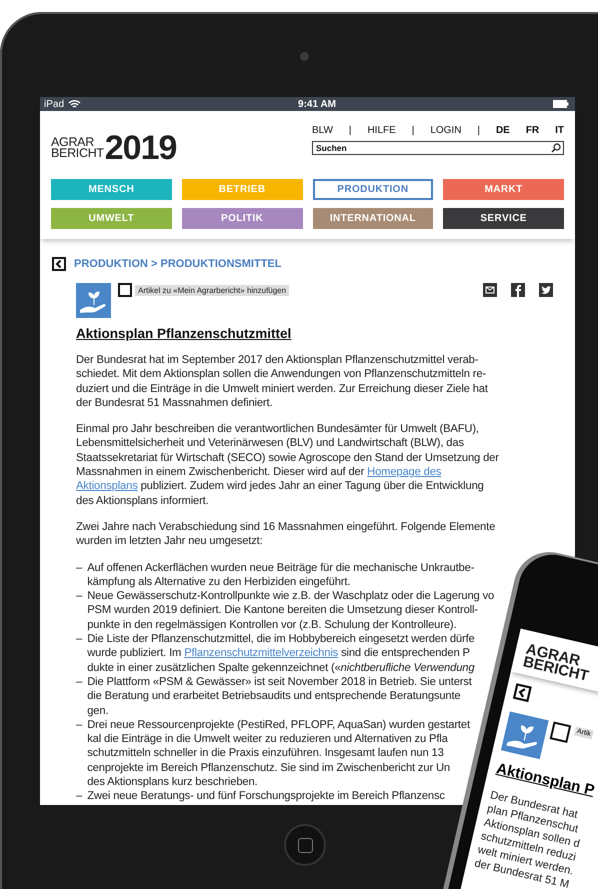  Describe the element at coordinates (304, 56) in the screenshot. I see `camera-dot` at that location.